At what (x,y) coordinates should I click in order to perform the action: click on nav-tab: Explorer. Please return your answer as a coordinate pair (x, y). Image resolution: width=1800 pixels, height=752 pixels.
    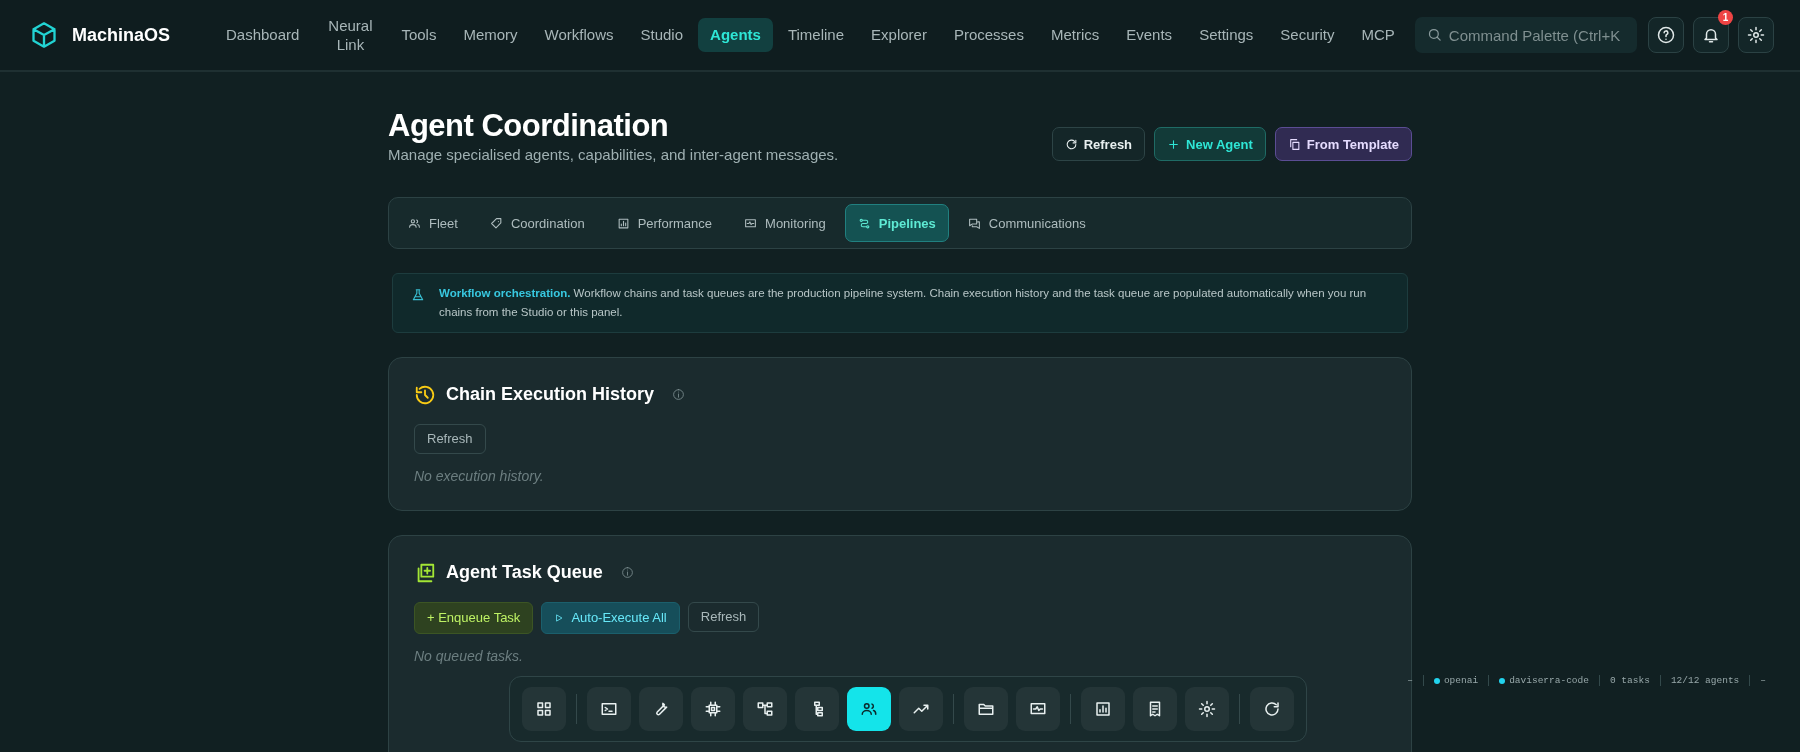
    Looking at the image, I should click on (899, 35).